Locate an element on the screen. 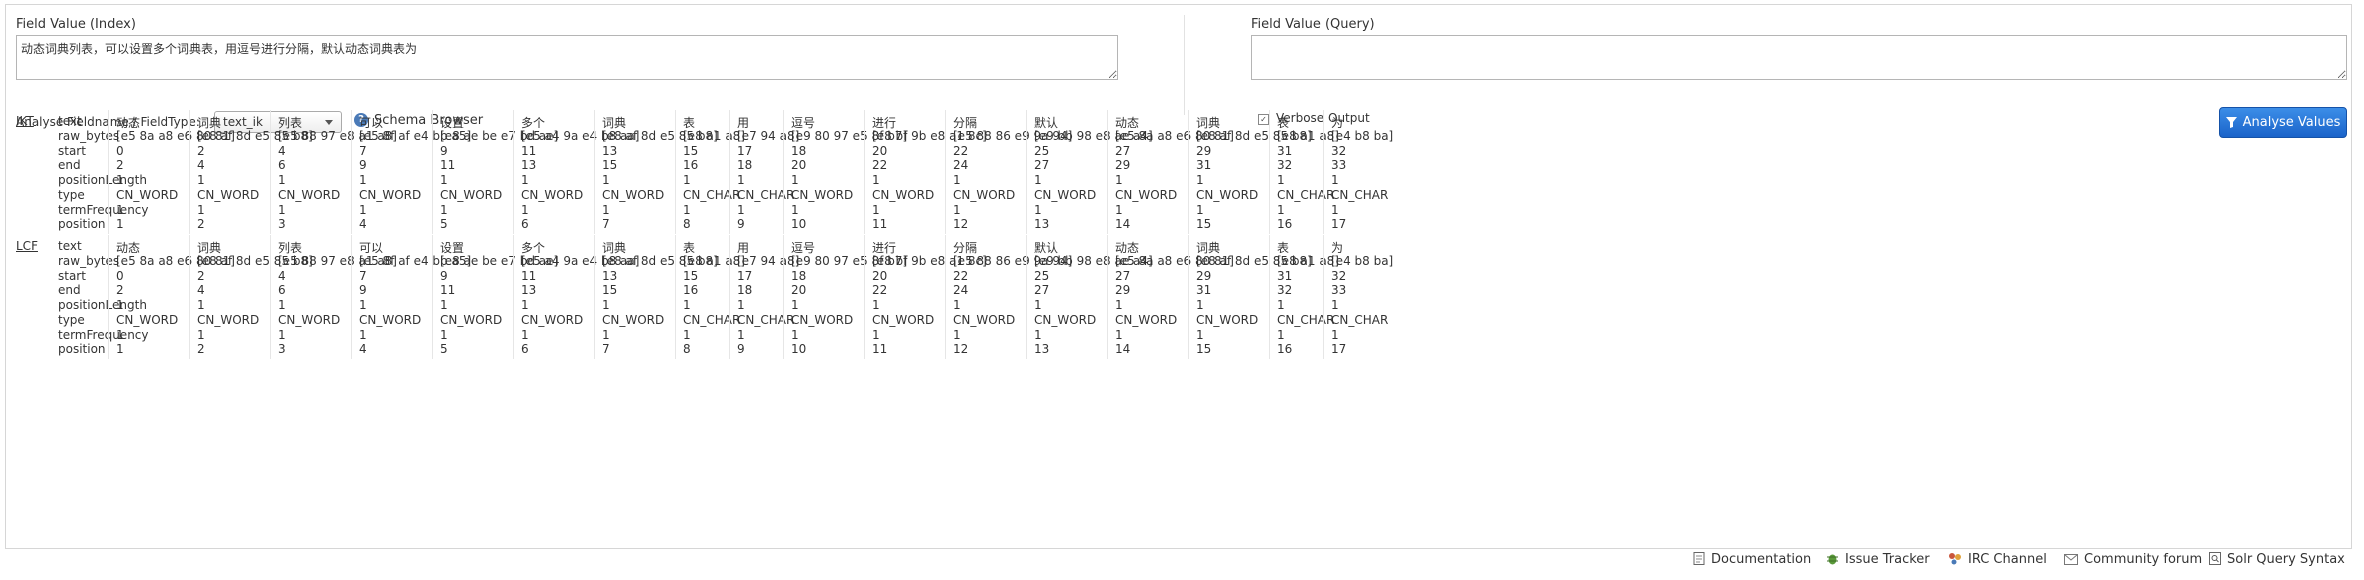 The width and height of the screenshot is (2364, 580). token-start: 20 is located at coordinates (880, 275).